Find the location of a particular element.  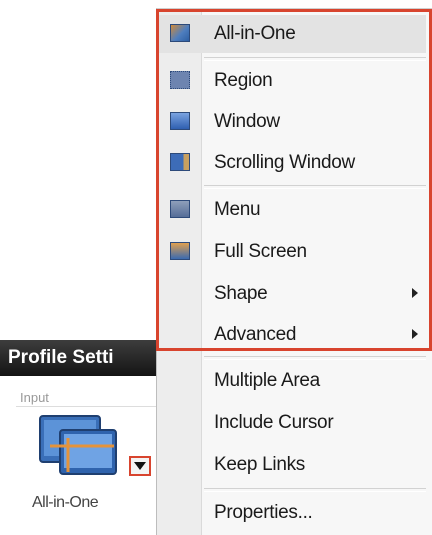

dropdown-arrow-icon is located at coordinates (140, 466).